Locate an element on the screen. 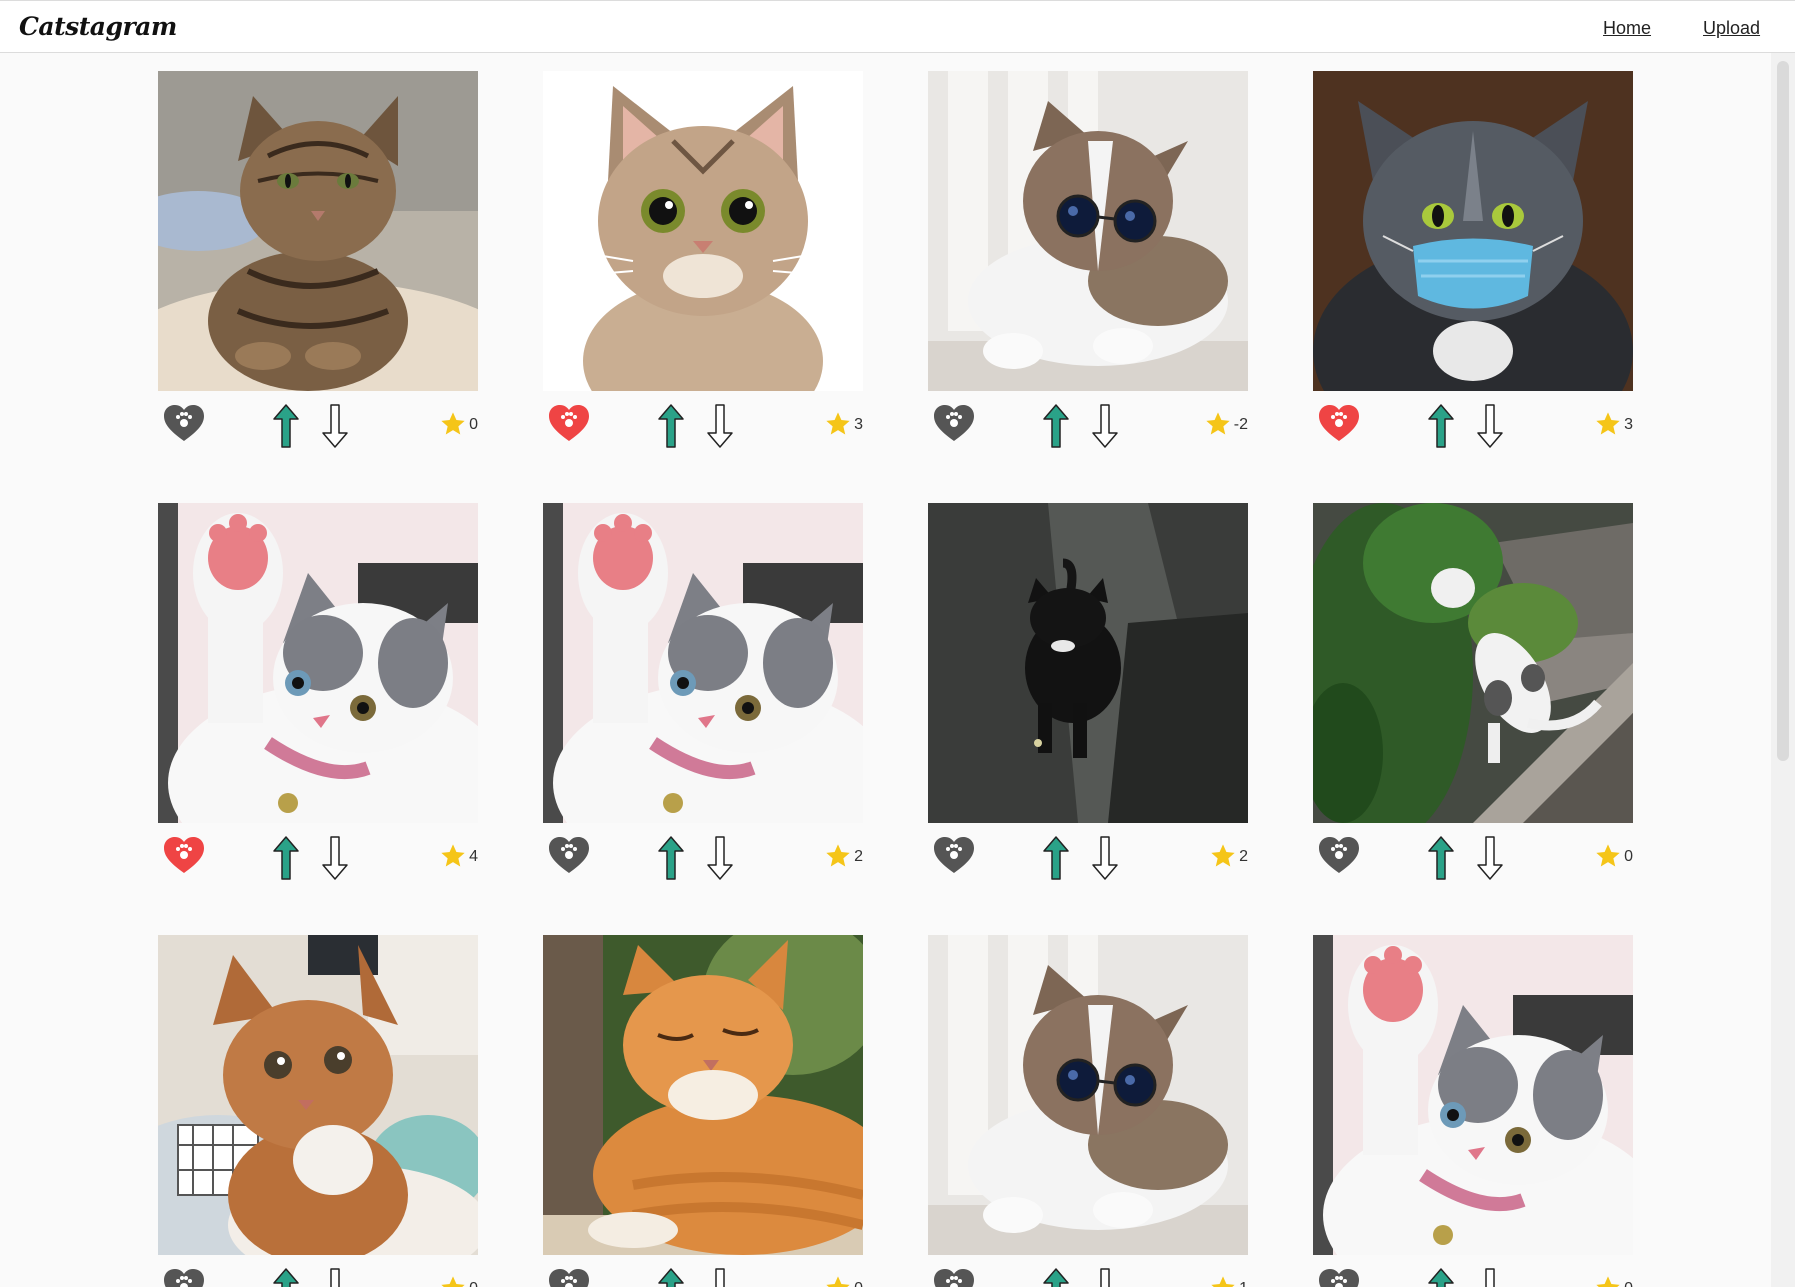 The height and width of the screenshot is (1287, 1795). nav-link-home: Home is located at coordinates (1627, 28).